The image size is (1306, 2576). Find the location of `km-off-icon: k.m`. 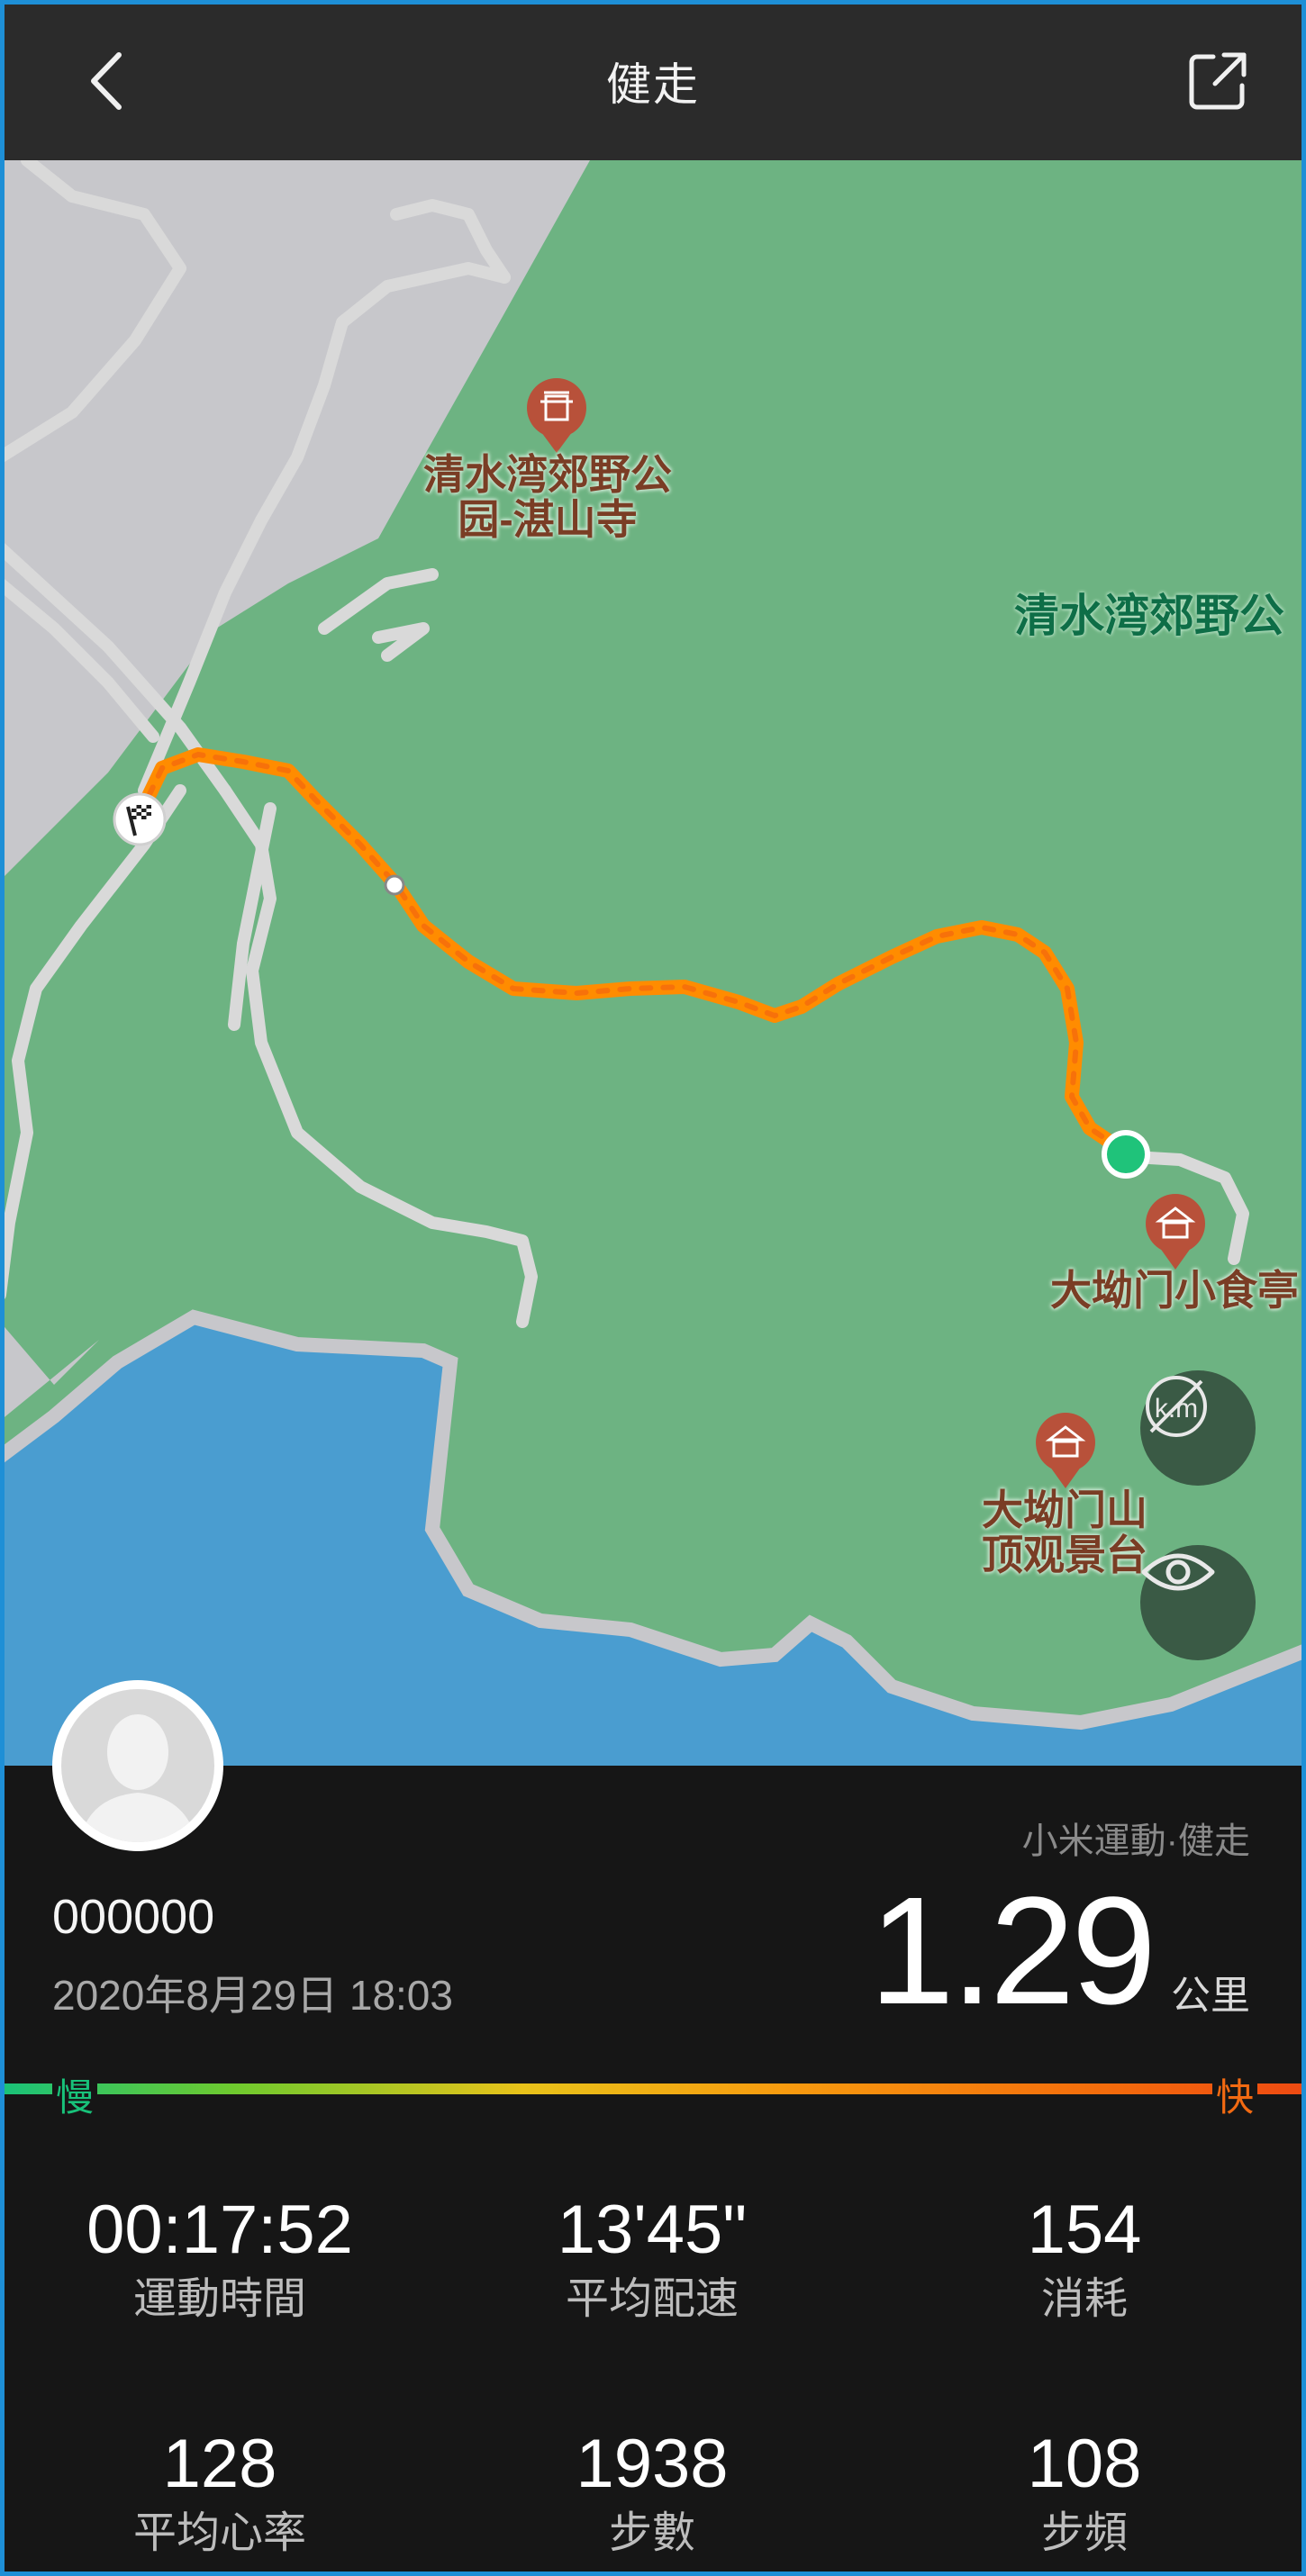

km-off-icon: k.m is located at coordinates (1177, 1406).